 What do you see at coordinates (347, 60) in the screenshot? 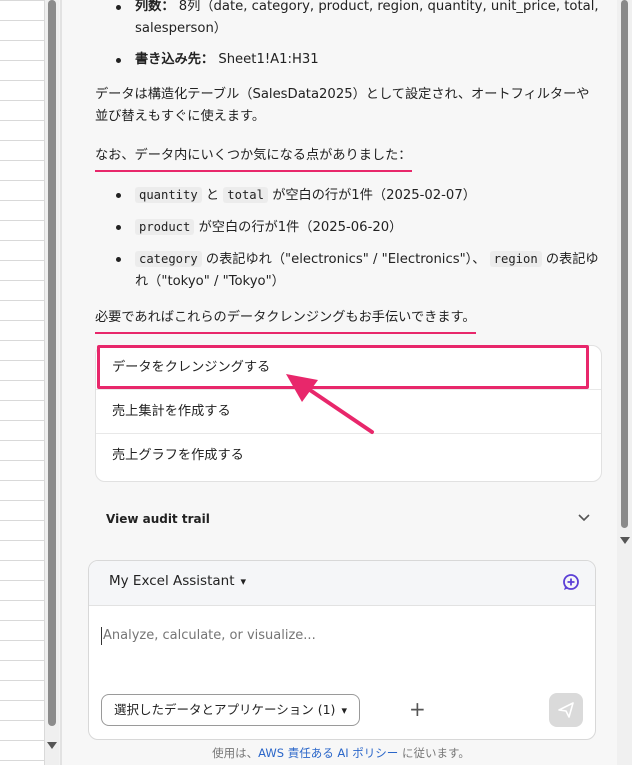
I see `spec-item: 書き込み先： Sheet1!A1:H31` at bounding box center [347, 60].